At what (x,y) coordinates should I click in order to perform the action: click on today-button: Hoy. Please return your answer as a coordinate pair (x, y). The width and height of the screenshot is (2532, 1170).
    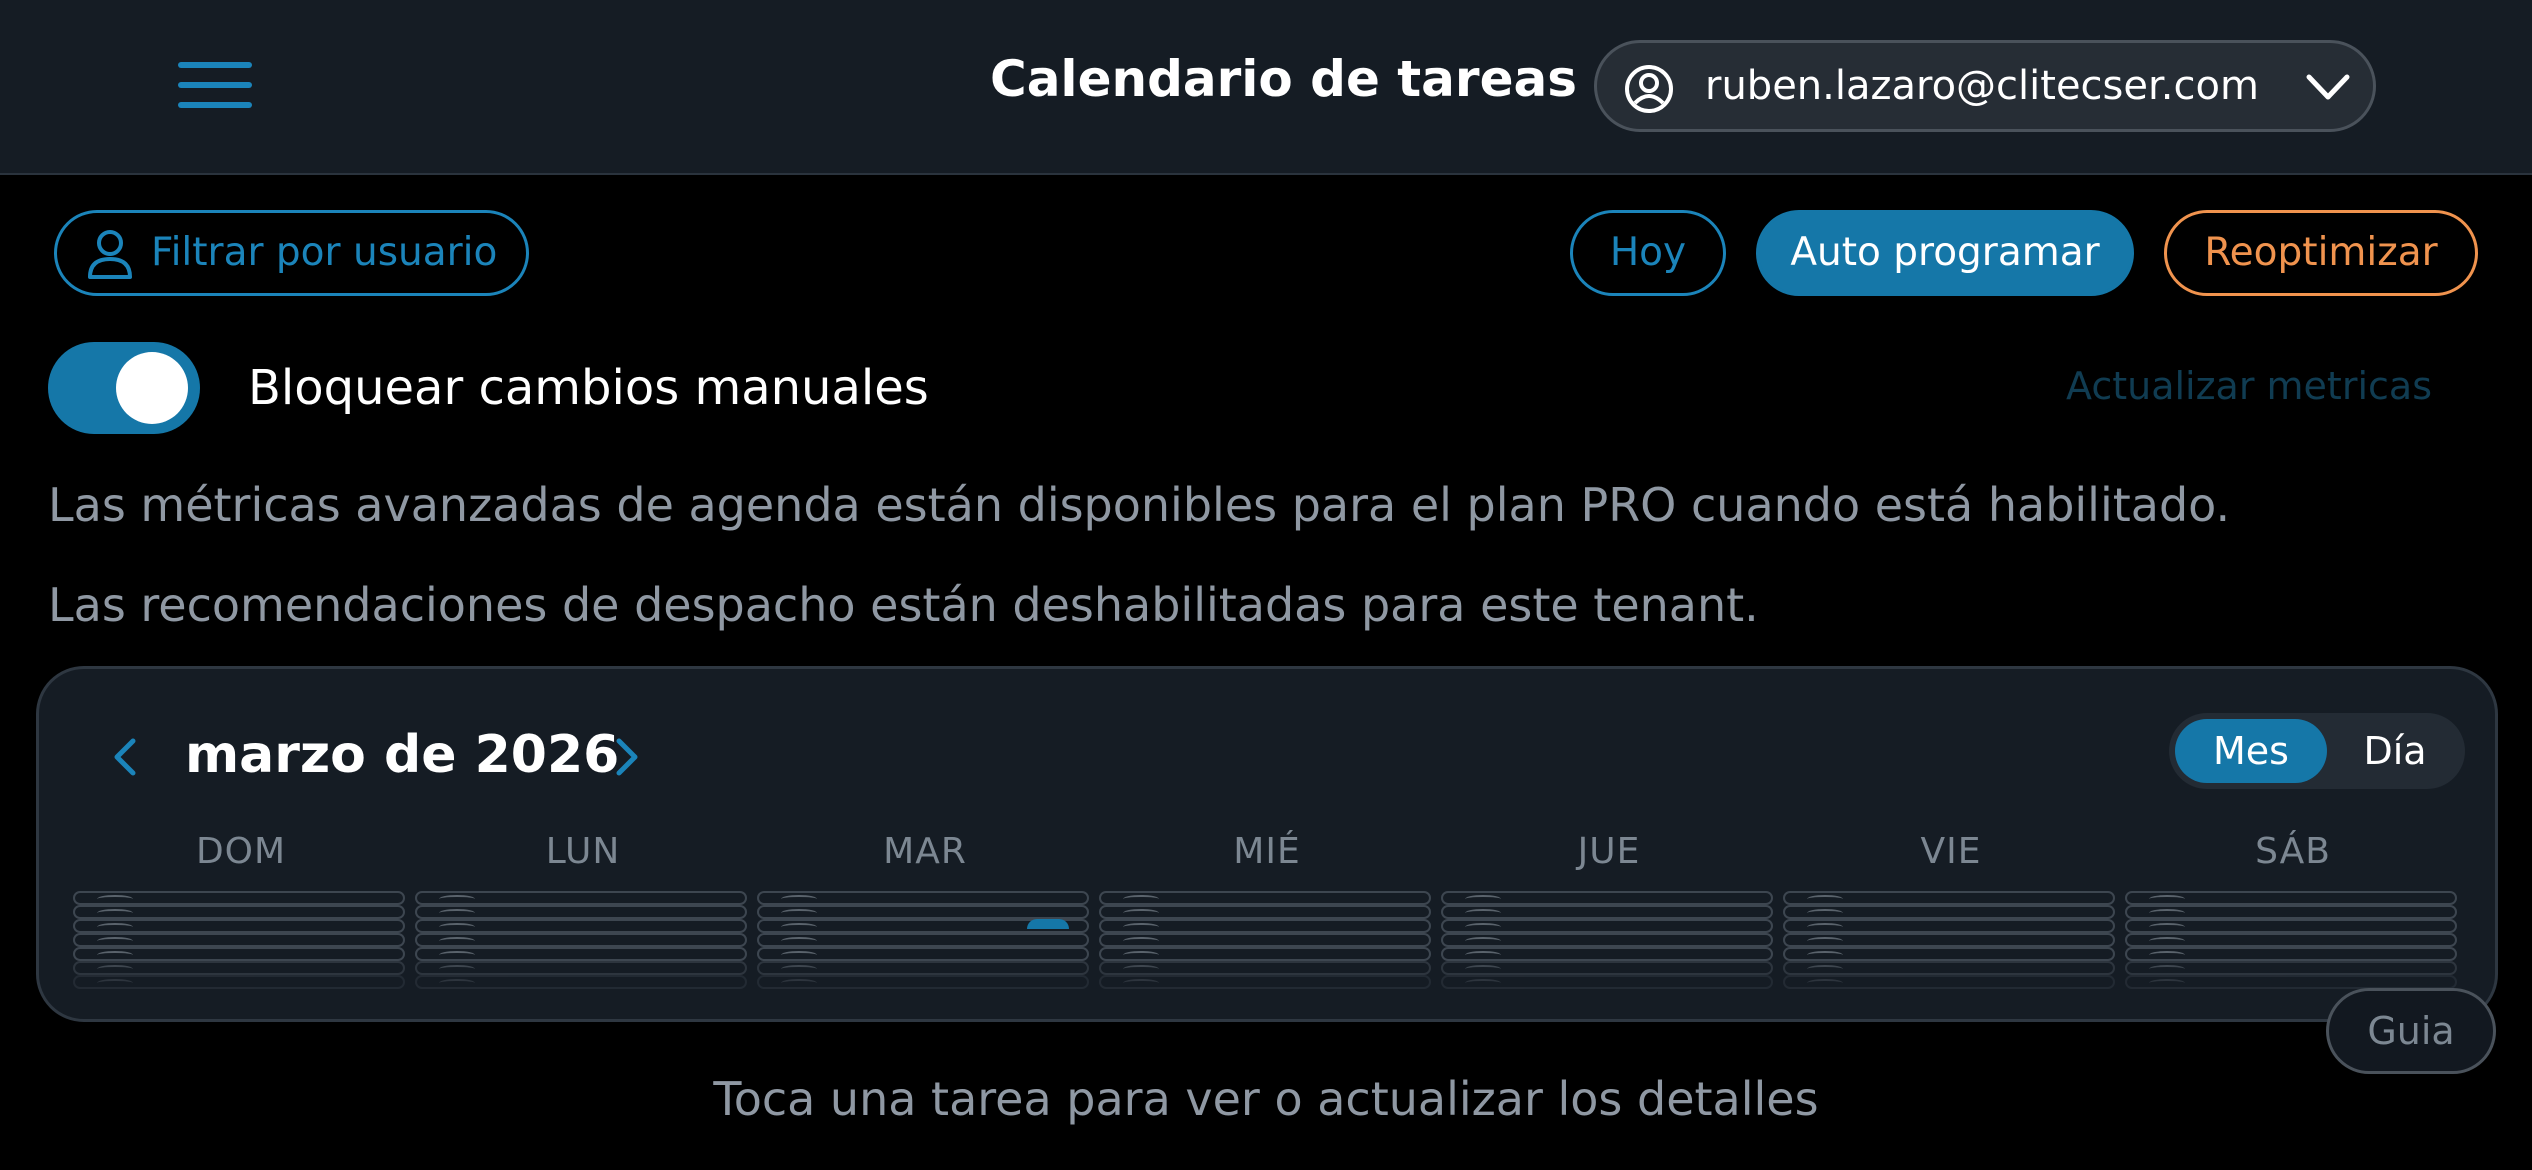
    Looking at the image, I should click on (1648, 253).